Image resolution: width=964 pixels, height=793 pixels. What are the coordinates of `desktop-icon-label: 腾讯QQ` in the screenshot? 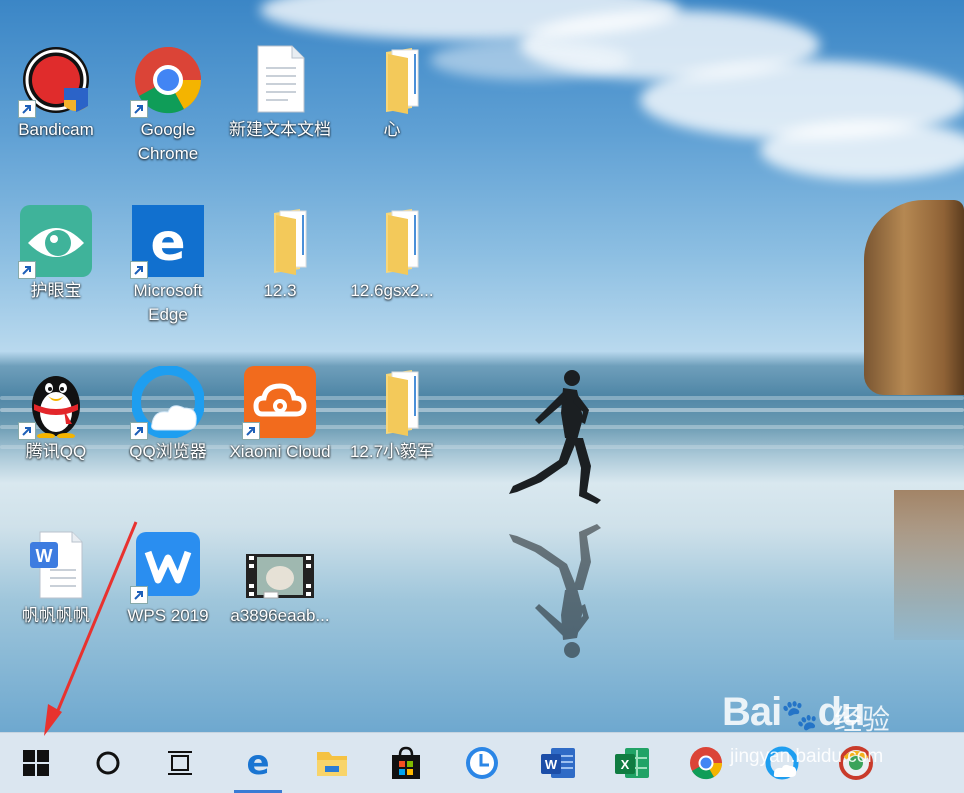 It's located at (56, 451).